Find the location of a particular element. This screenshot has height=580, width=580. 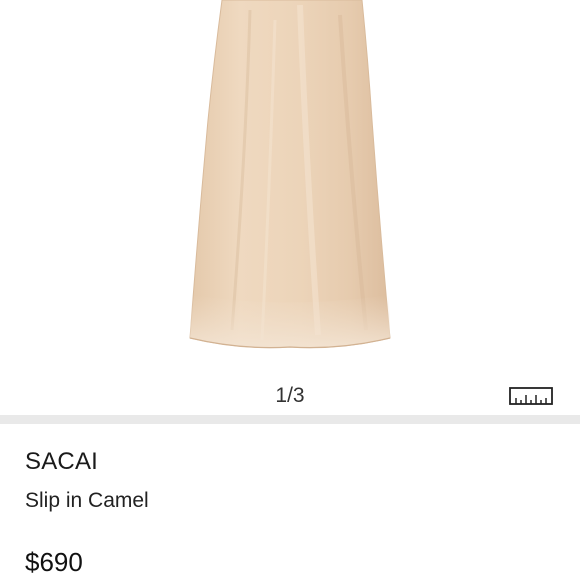

ruler-icon is located at coordinates (531, 396).